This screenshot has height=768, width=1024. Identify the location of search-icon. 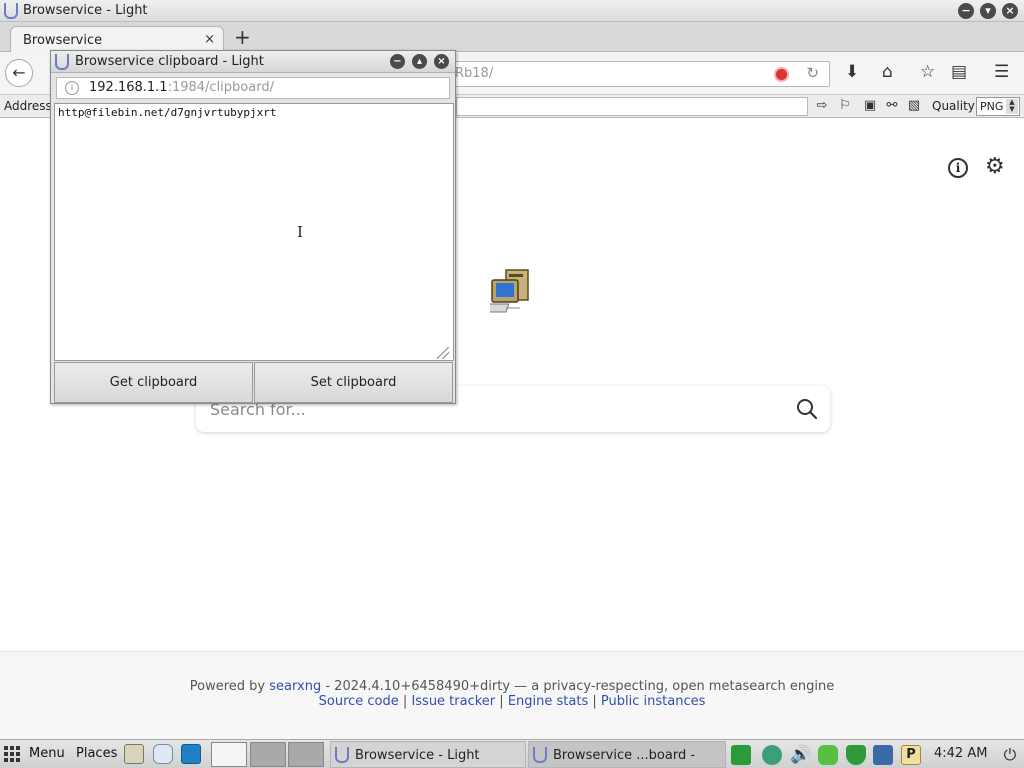
(807, 409).